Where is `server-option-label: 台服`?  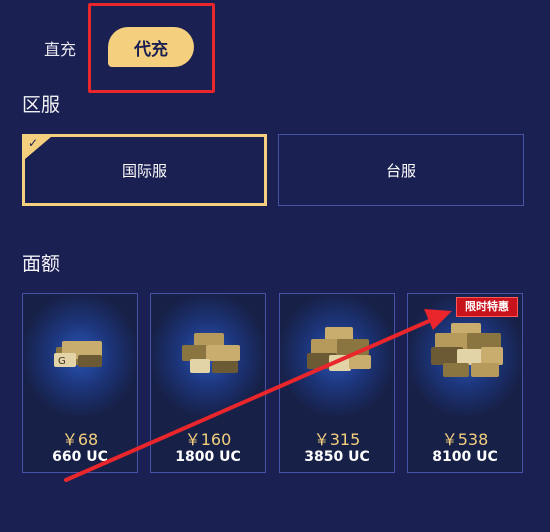 server-option-label: 台服 is located at coordinates (400, 170).